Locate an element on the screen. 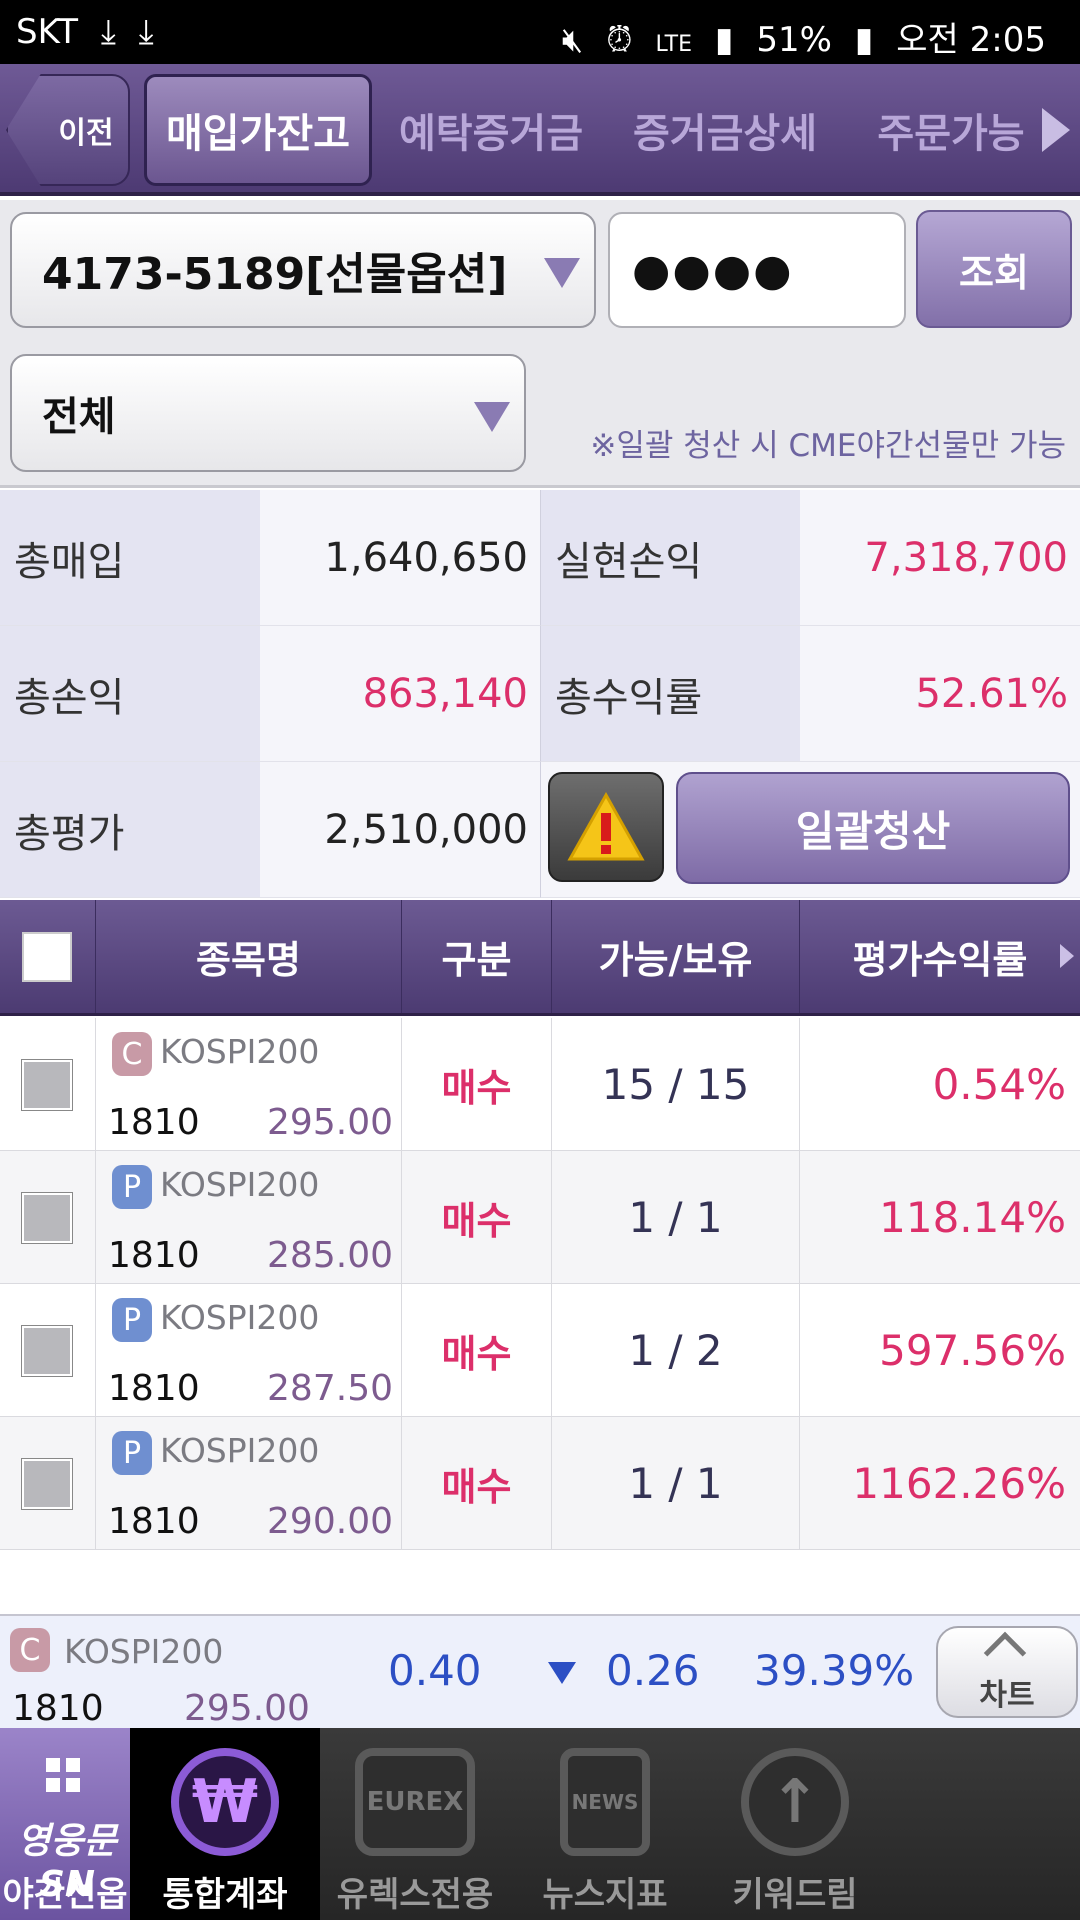 The image size is (1080, 1920). tab-bar: 이전 매입가잔고 예탁증거금 증거금상세 주문가능 is located at coordinates (540, 130).